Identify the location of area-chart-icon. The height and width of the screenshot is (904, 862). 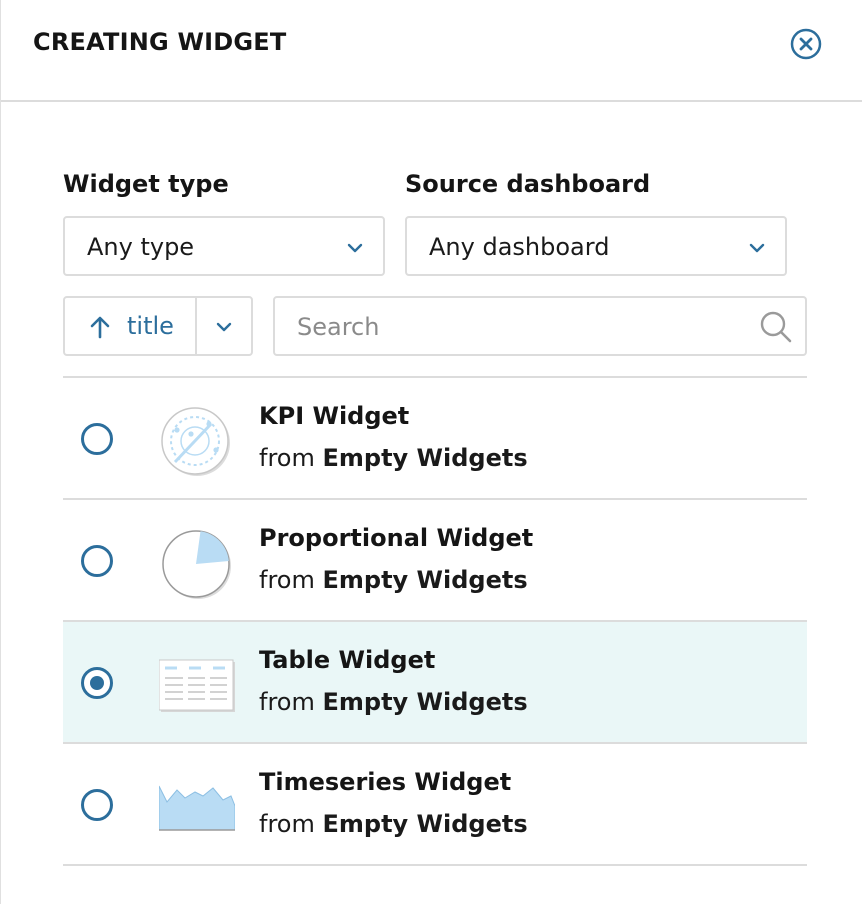
(197, 808).